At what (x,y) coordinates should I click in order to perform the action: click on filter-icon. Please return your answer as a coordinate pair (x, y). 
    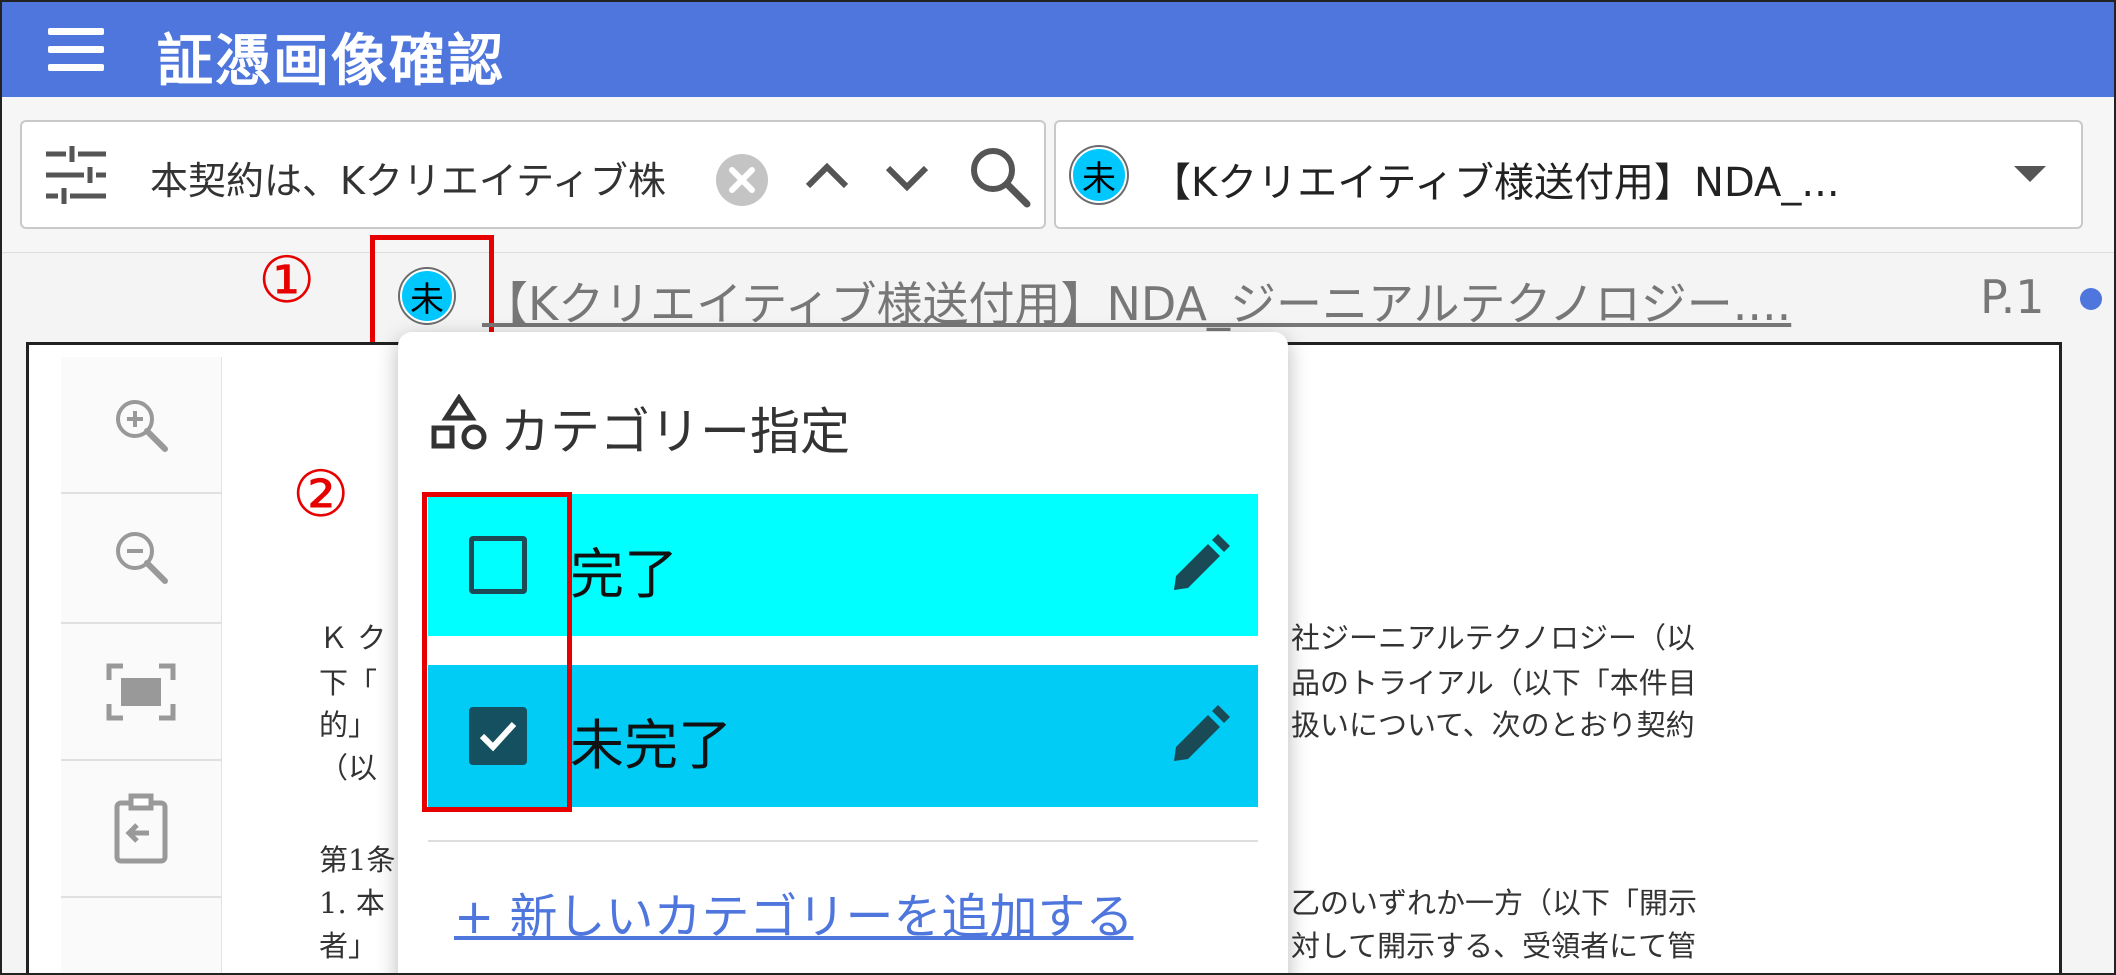
    Looking at the image, I should click on (76, 175).